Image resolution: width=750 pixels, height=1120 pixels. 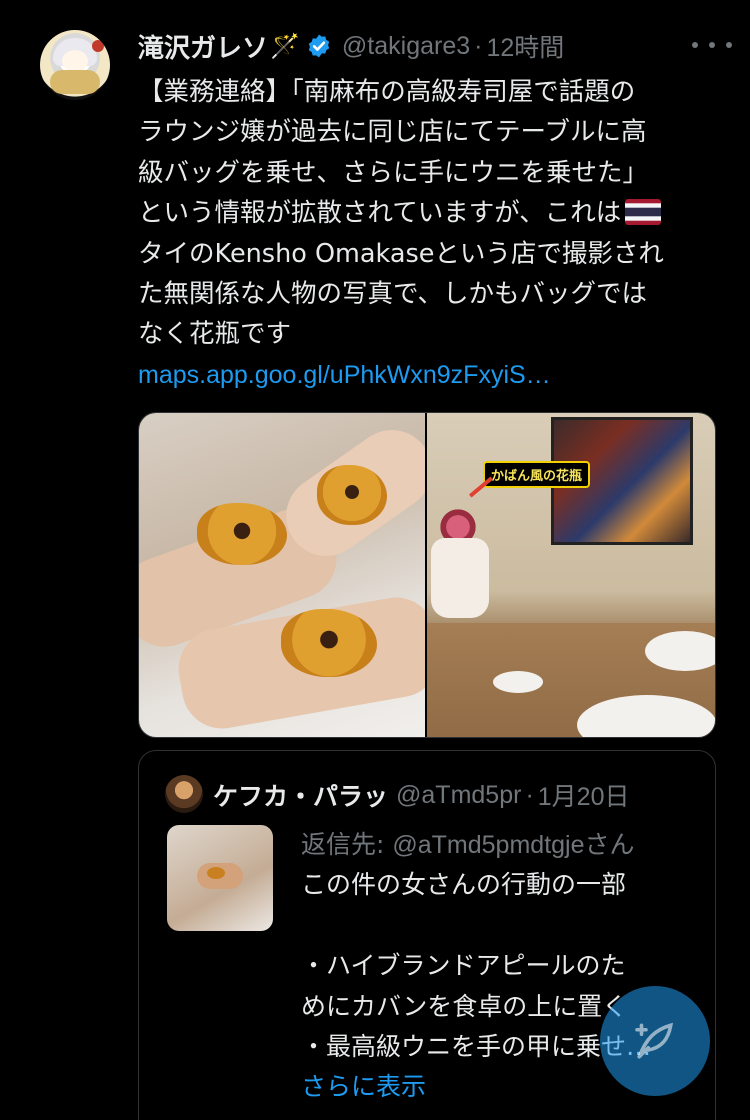 I want to click on author-avatar, so click(x=75, y=65).